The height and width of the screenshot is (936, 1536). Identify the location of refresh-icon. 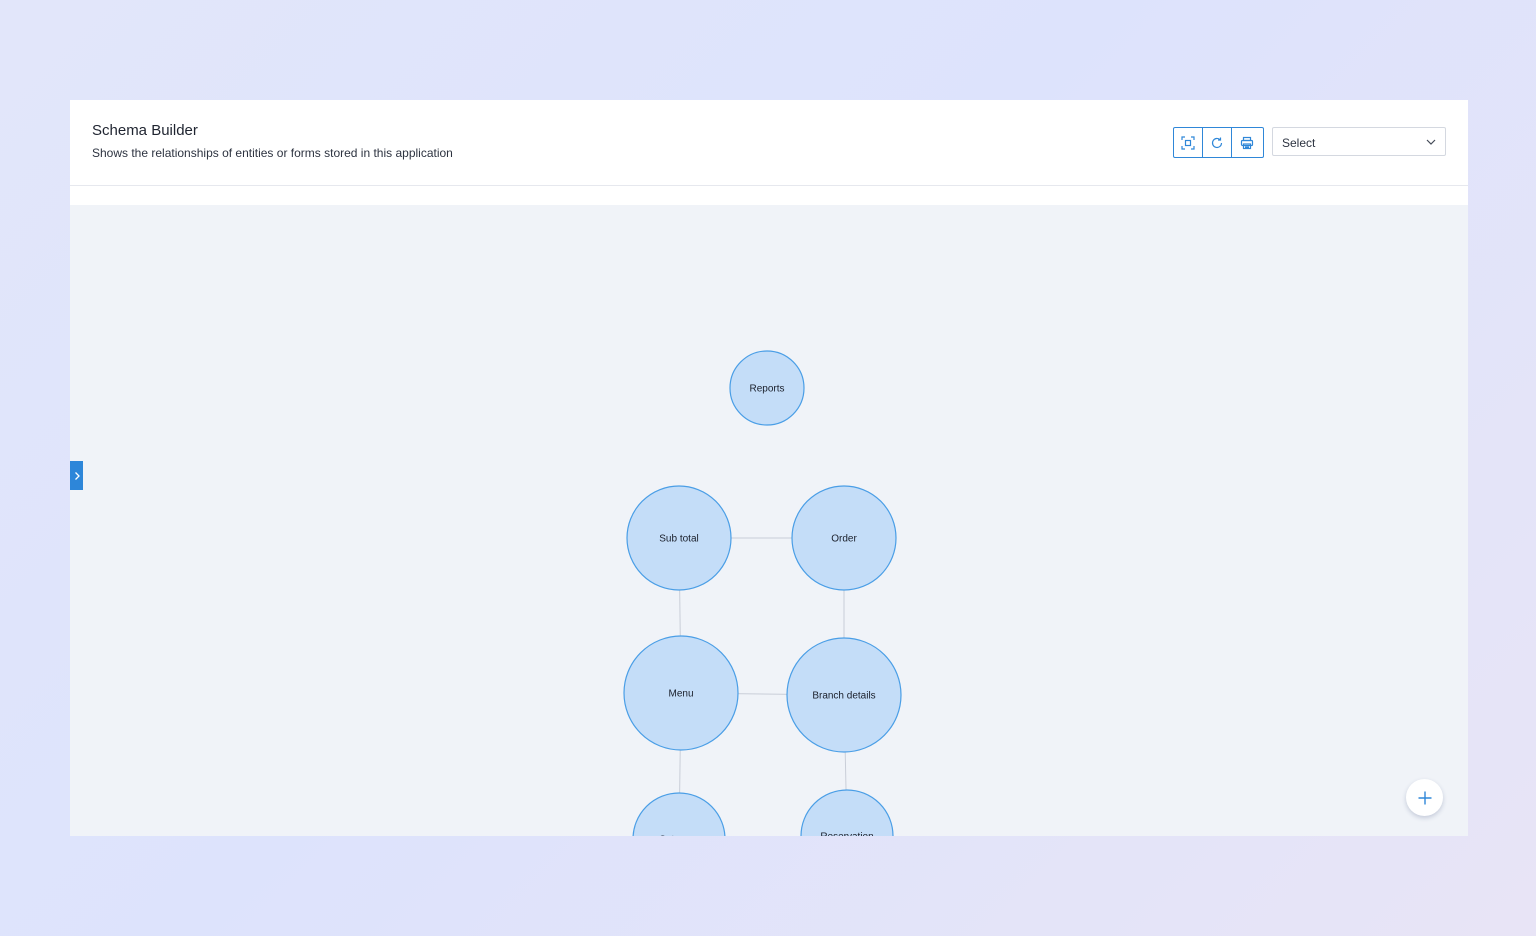
(1217, 142).